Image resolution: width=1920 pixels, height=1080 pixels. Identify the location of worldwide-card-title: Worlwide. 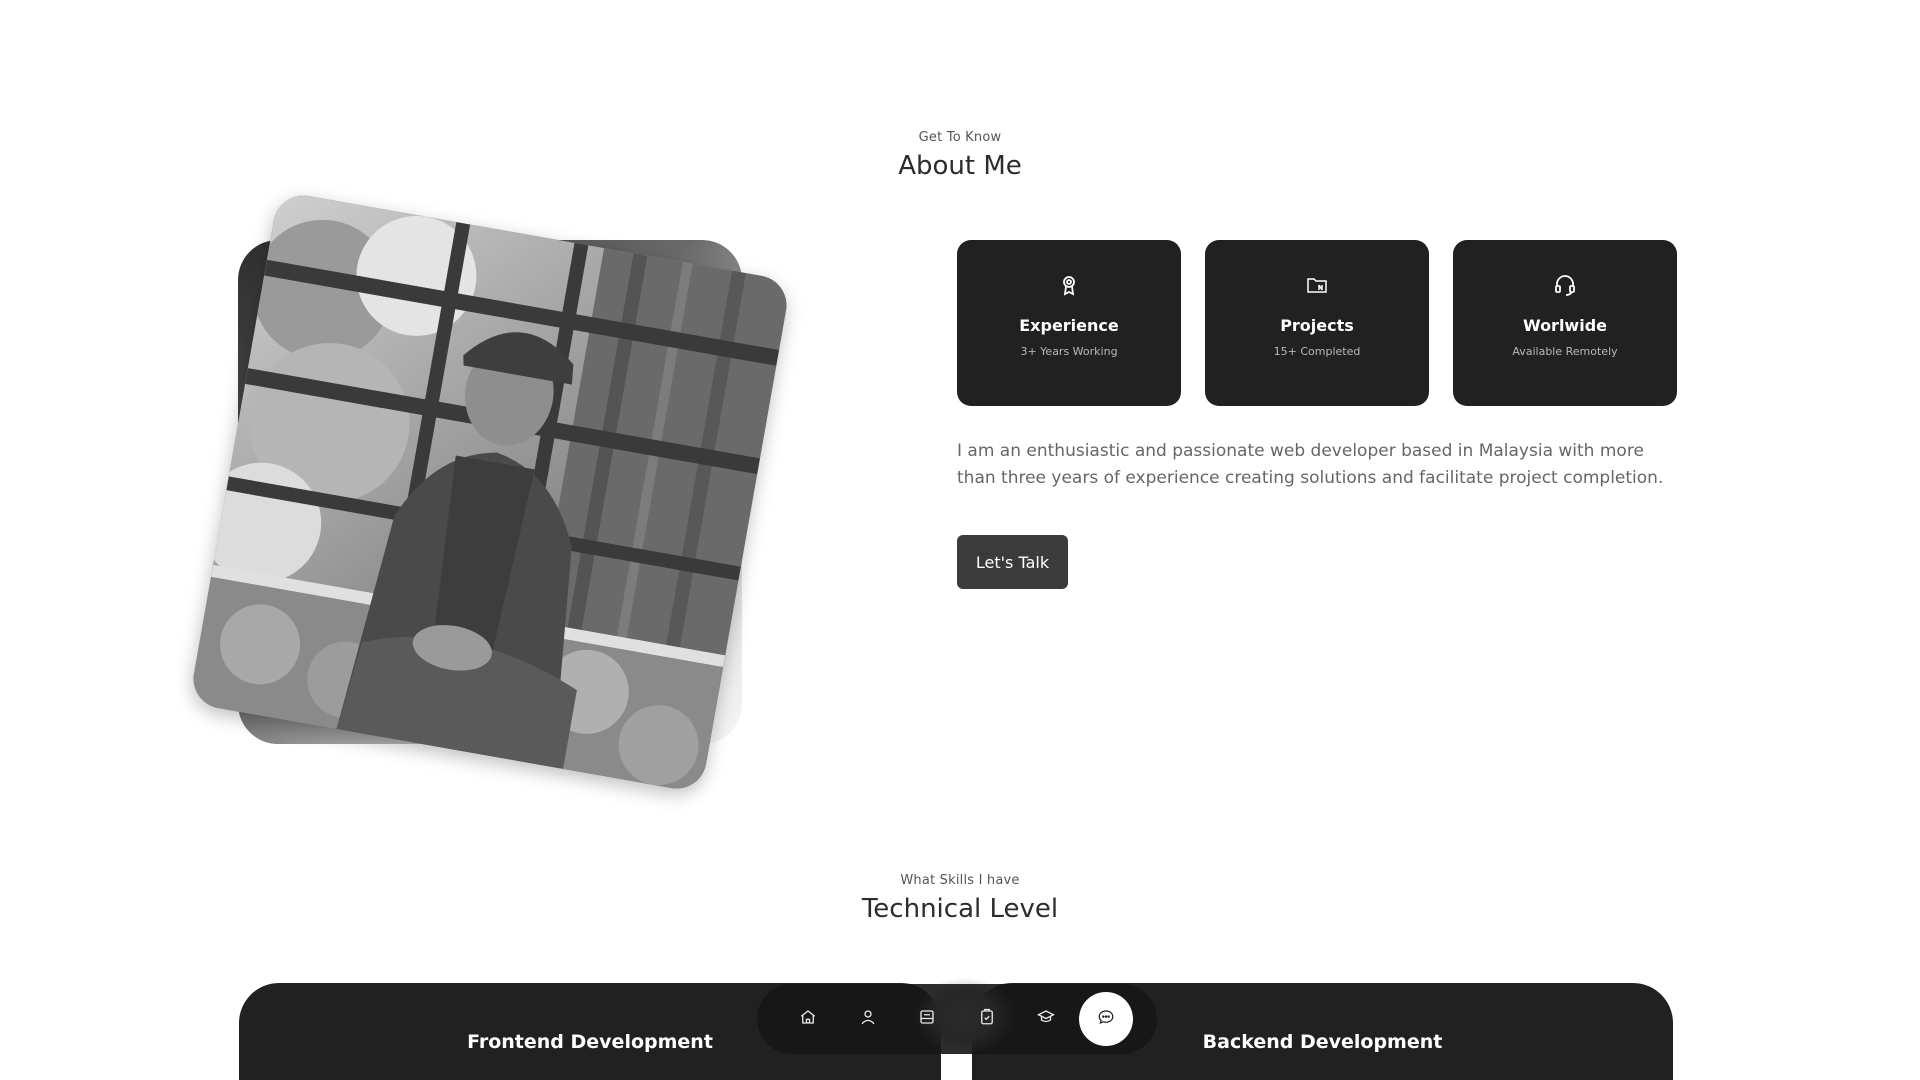
(1564, 325).